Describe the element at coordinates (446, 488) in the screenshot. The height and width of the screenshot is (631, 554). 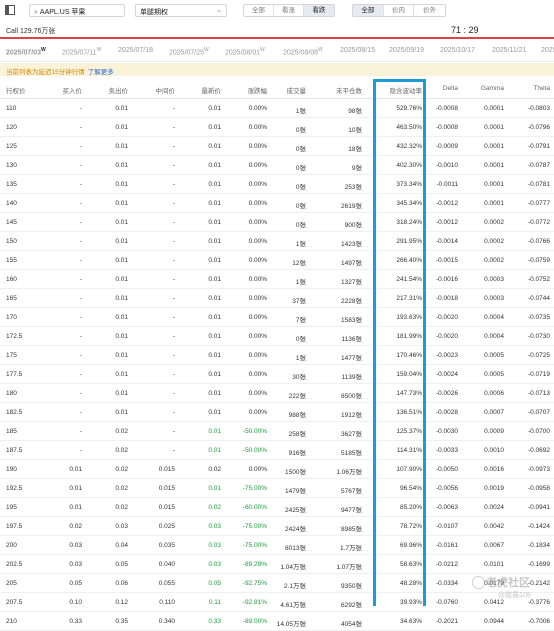
I see `table-cell: -0.0056` at that location.